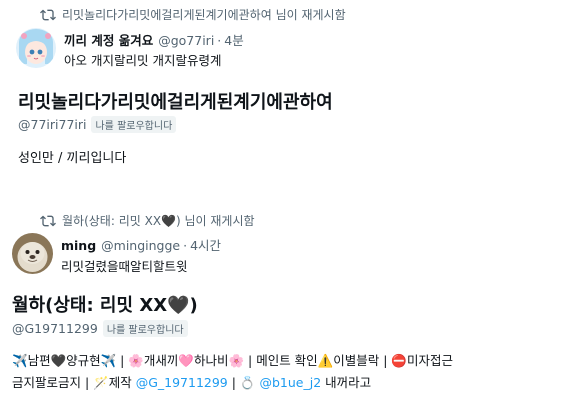 The width and height of the screenshot is (583, 399). Describe the element at coordinates (143, 60) in the screenshot. I see `tweet-text: 아오 개지랄리밋 개지랄유령계` at that location.